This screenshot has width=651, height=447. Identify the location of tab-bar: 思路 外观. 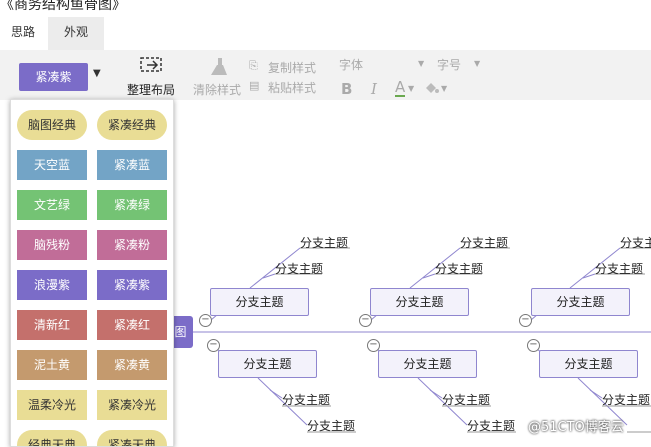
(325, 33).